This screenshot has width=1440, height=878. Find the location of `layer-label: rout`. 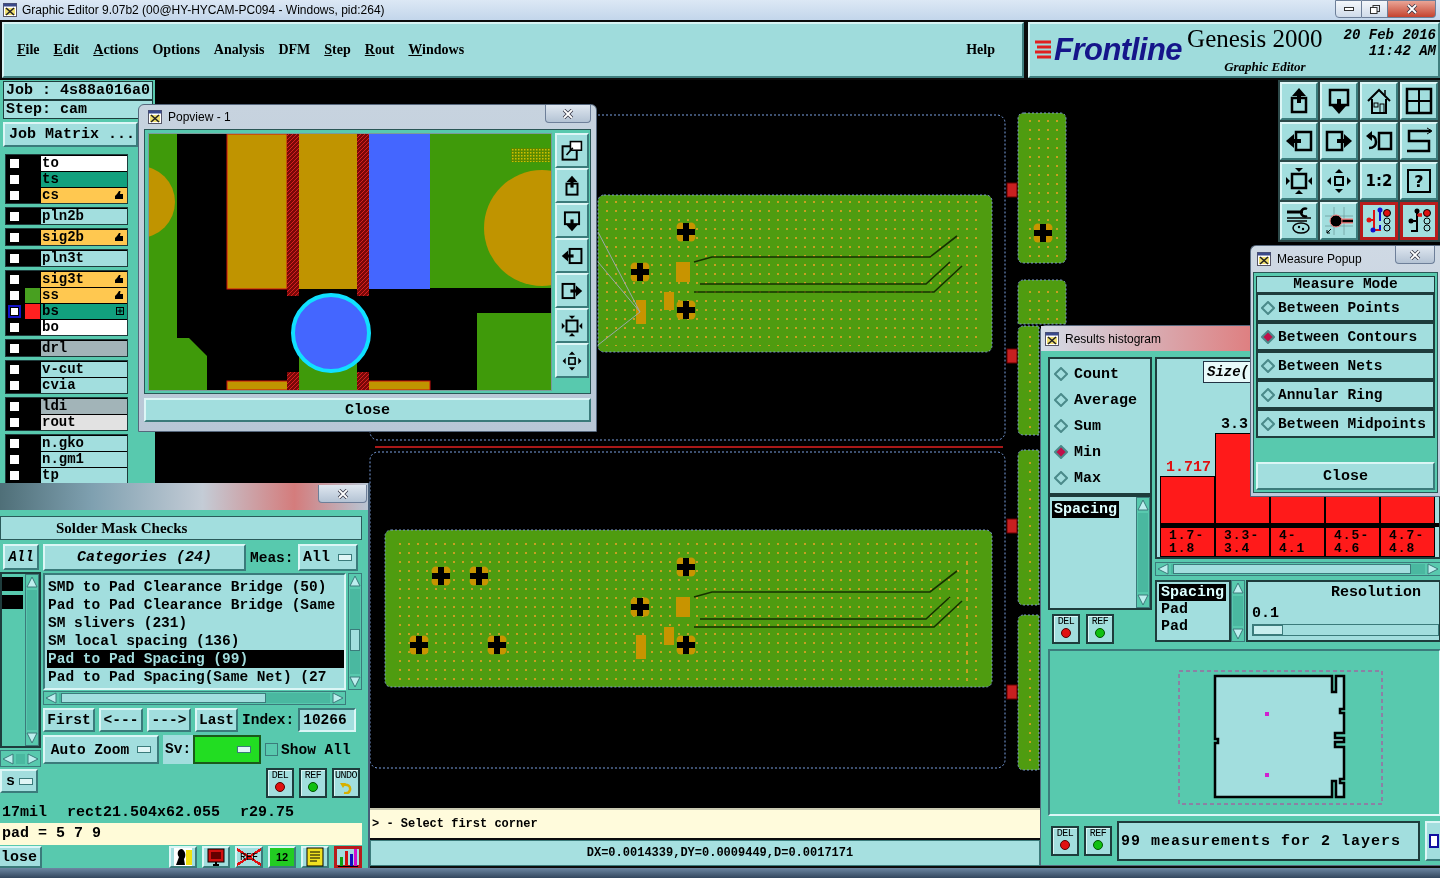

layer-label: rout is located at coordinates (84, 422).